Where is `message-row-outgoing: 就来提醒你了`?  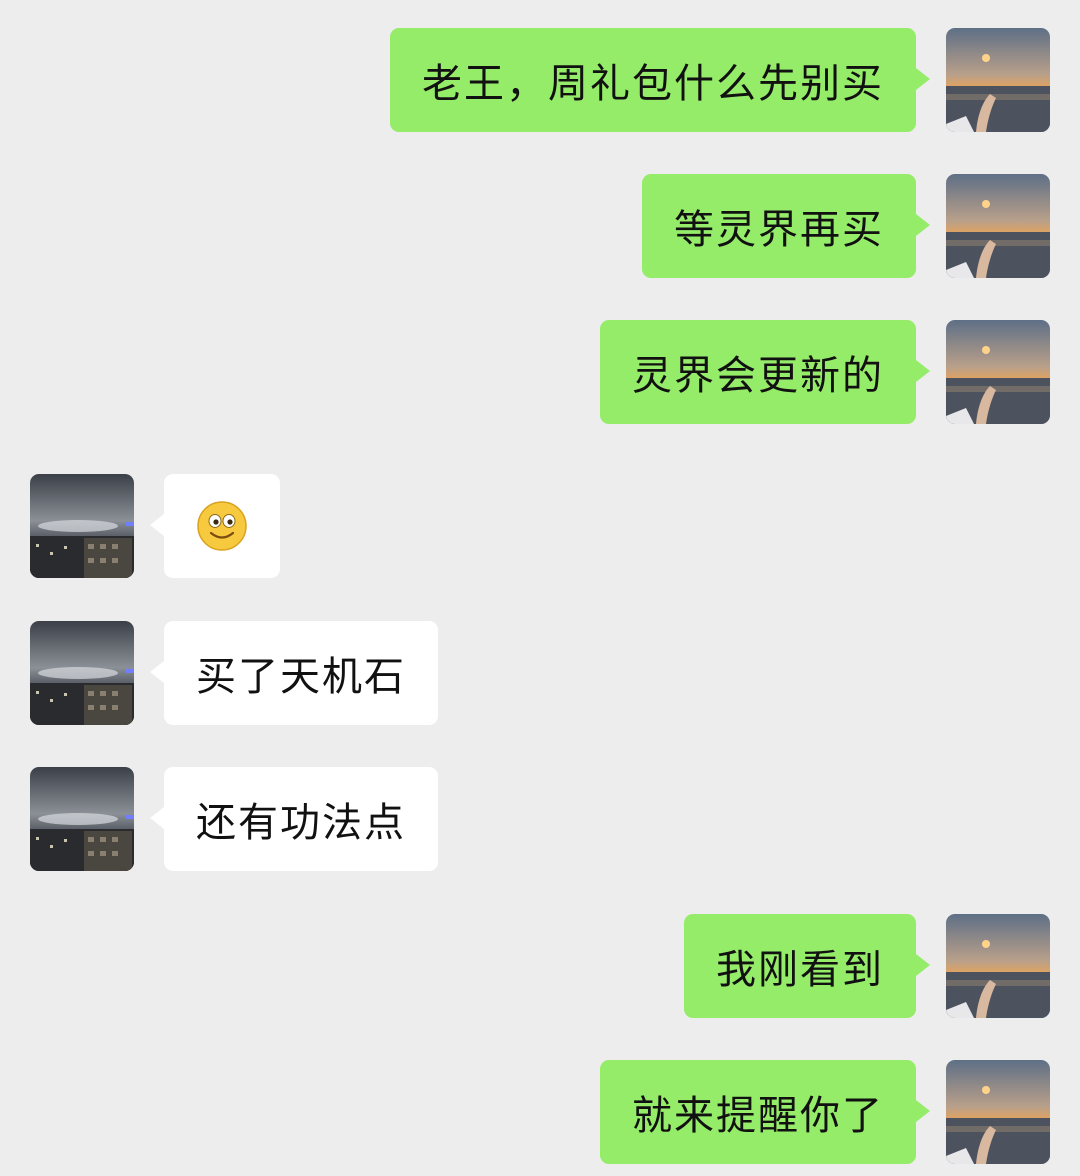 message-row-outgoing: 就来提醒你了 is located at coordinates (540, 1112).